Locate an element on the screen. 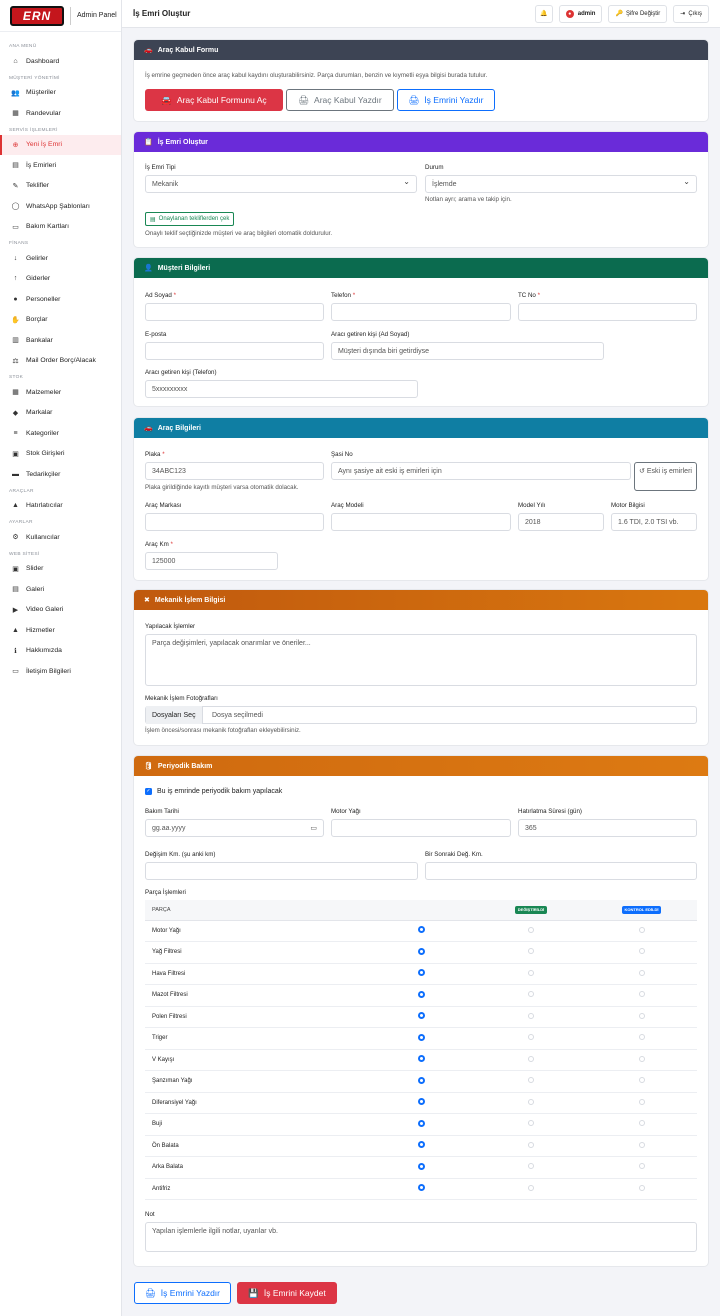 Image resolution: width=720 pixels, height=1316 pixels. maintenance-checkbox-row: ✓ Bu iş emrinde periyodik bakım yapılacak is located at coordinates (213, 791).